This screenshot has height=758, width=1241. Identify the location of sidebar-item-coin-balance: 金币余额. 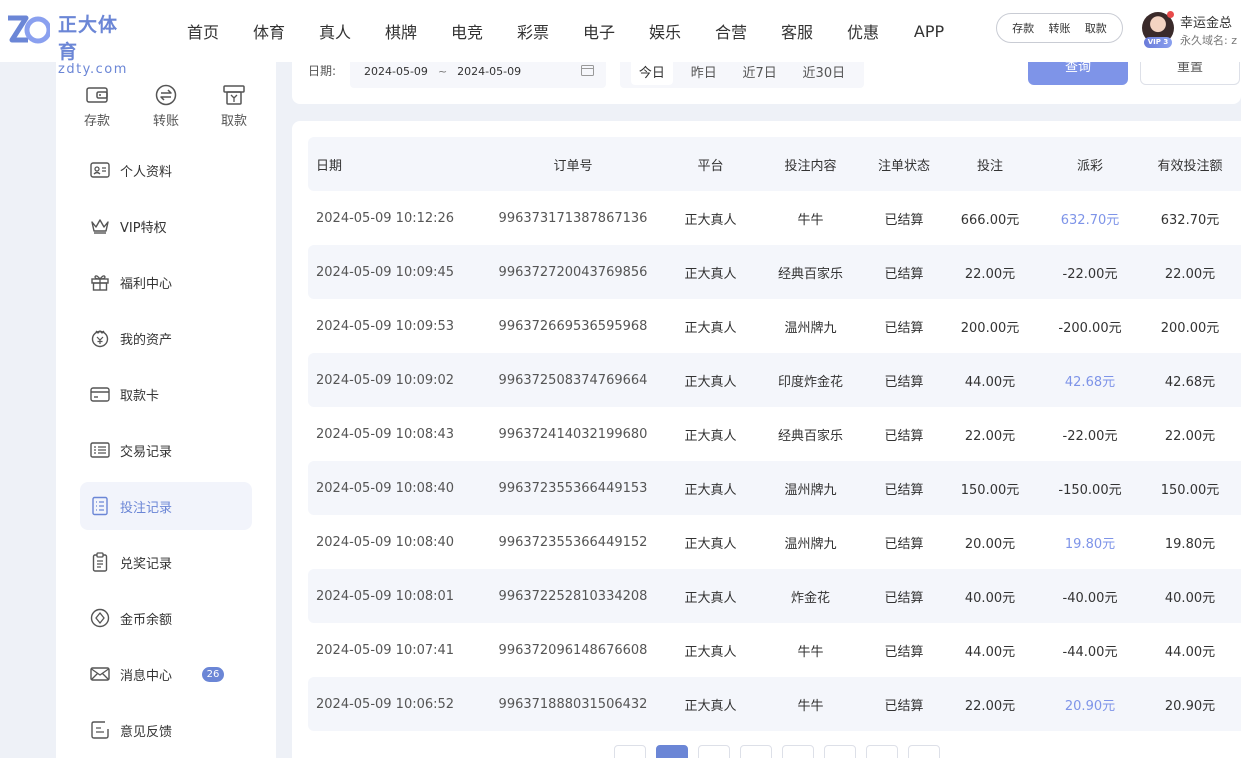
(166, 618).